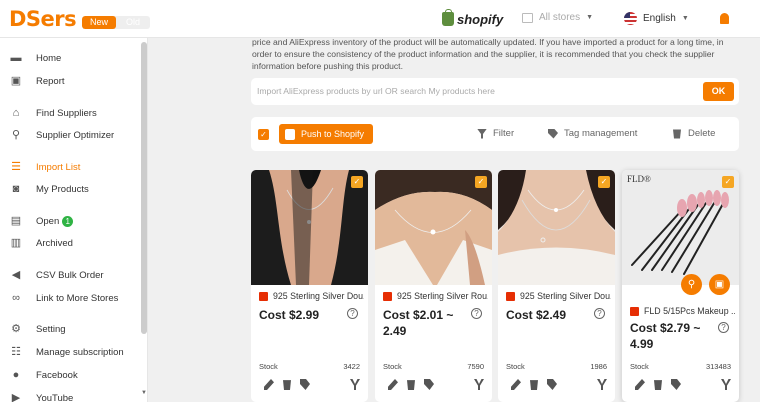 This screenshot has height=402, width=760. Describe the element at coordinates (70, 167) in the screenshot. I see `sidebar-item-import-list: ☰ Import List` at that location.